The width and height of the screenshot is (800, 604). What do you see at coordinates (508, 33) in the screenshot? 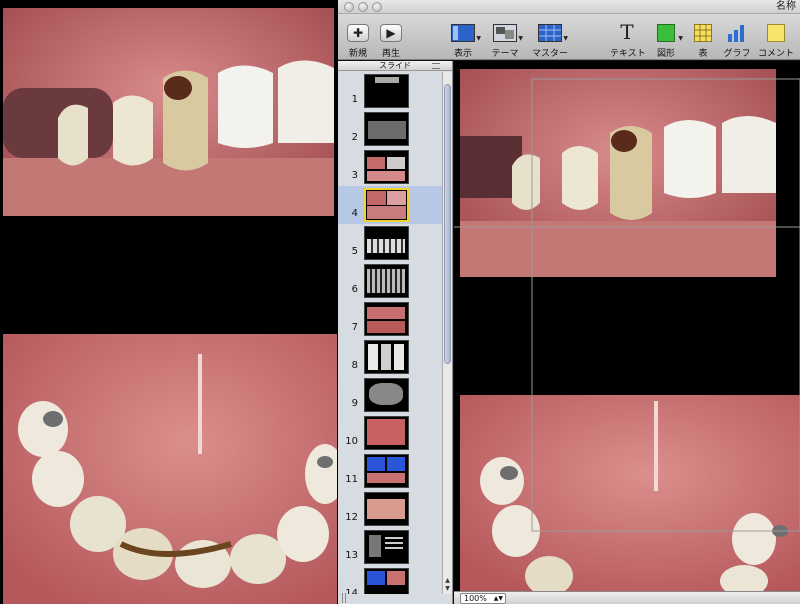
I see `theme-icon: ▼` at bounding box center [508, 33].